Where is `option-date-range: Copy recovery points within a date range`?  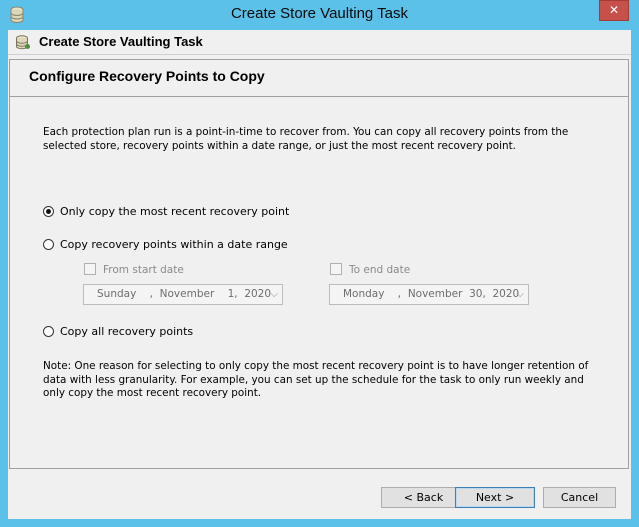 option-date-range: Copy recovery points within a date range is located at coordinates (165, 244).